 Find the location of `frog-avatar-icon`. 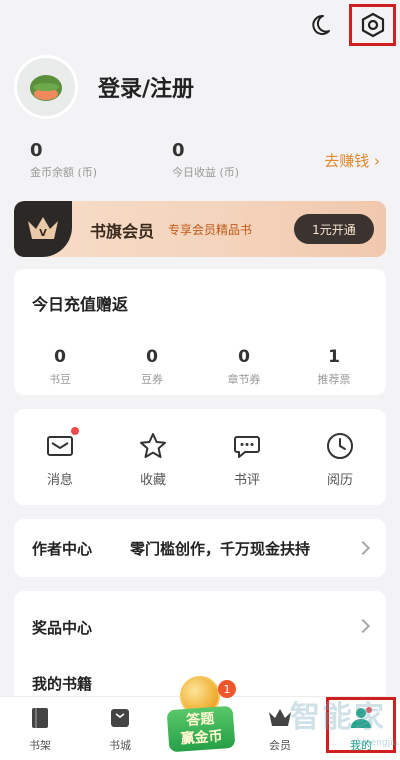

frog-avatar-icon is located at coordinates (46, 88).